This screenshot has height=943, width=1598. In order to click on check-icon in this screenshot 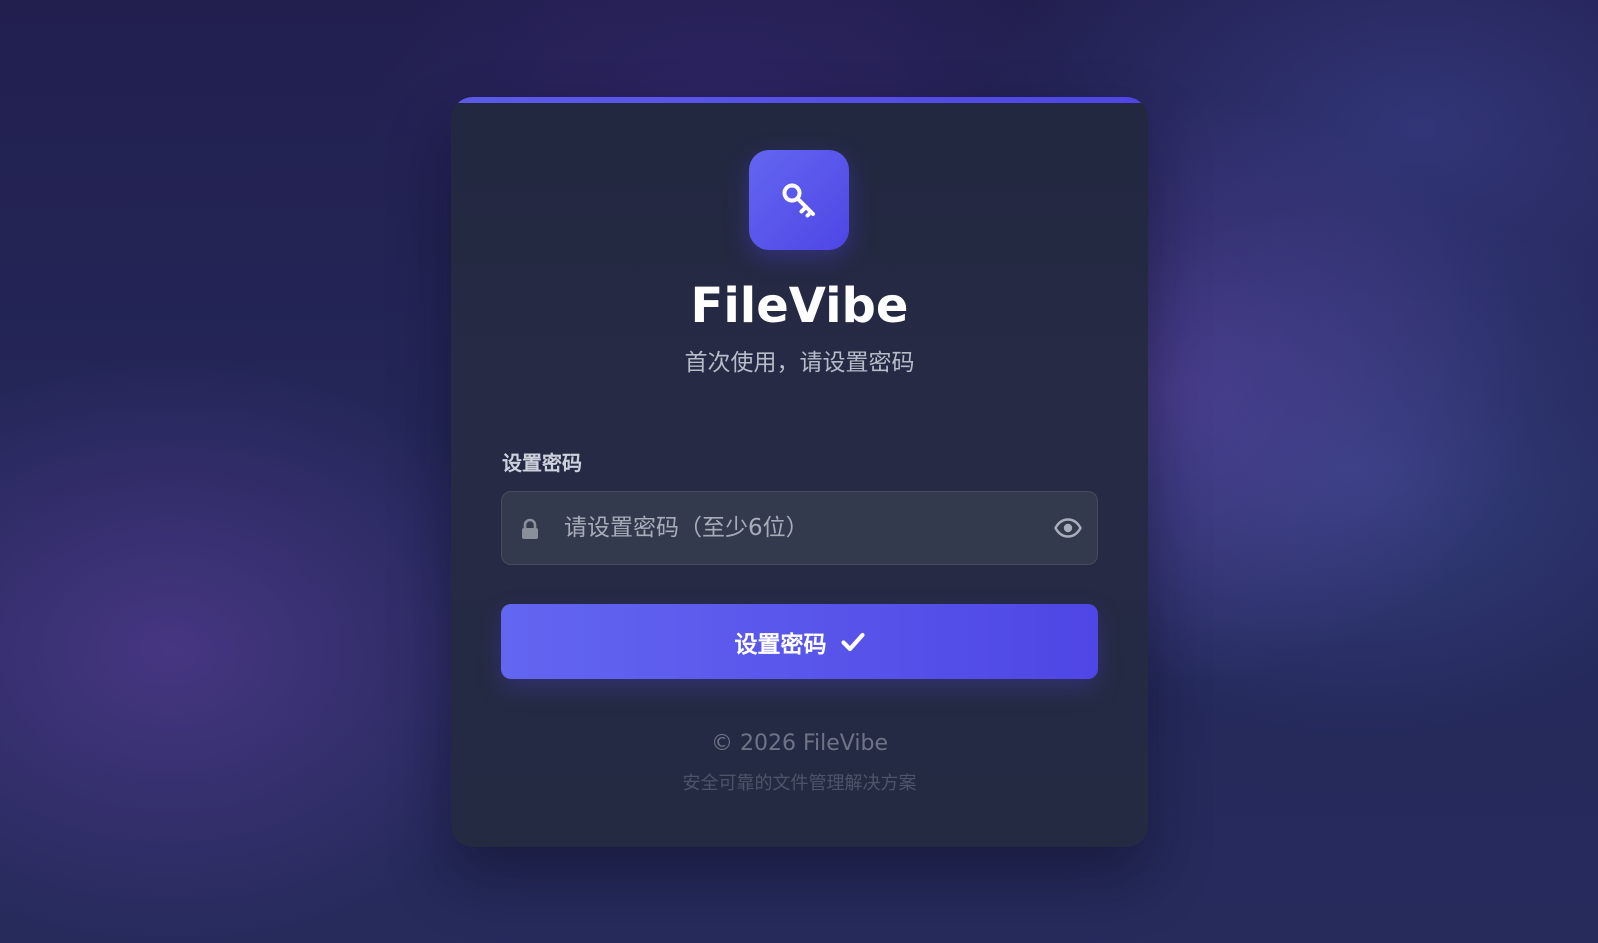, I will do `click(852, 641)`.